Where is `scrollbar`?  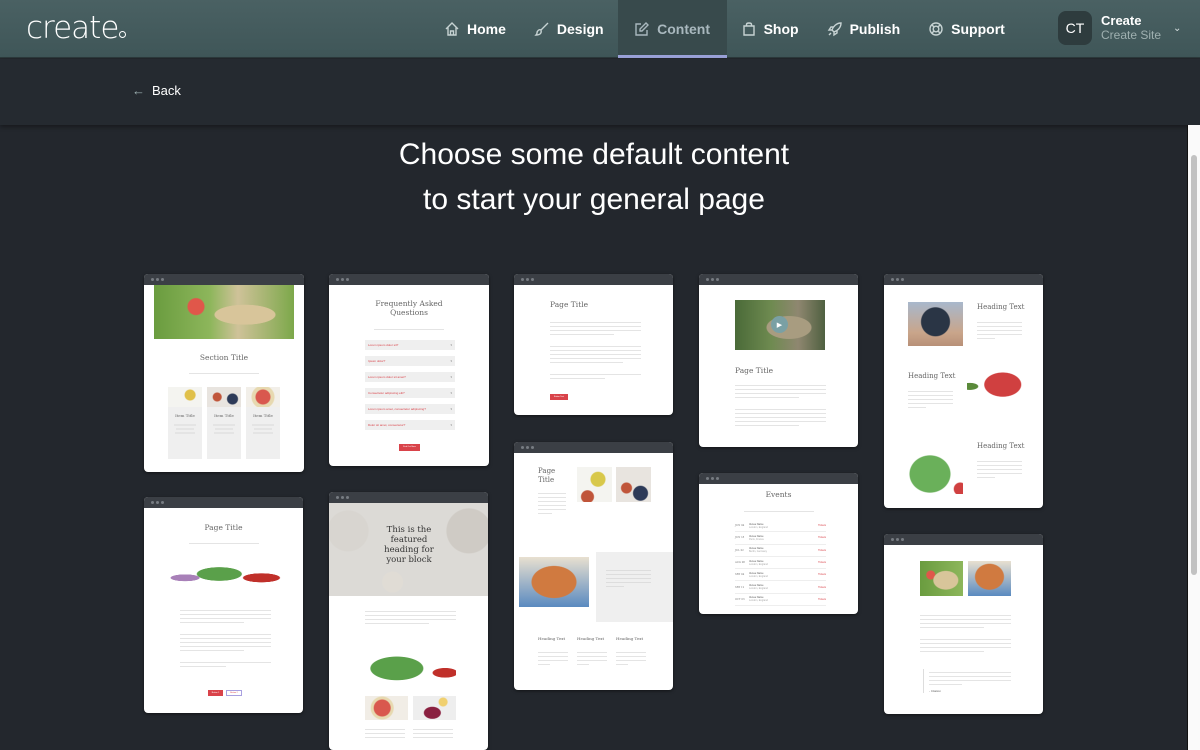
scrollbar is located at coordinates (1193, 437).